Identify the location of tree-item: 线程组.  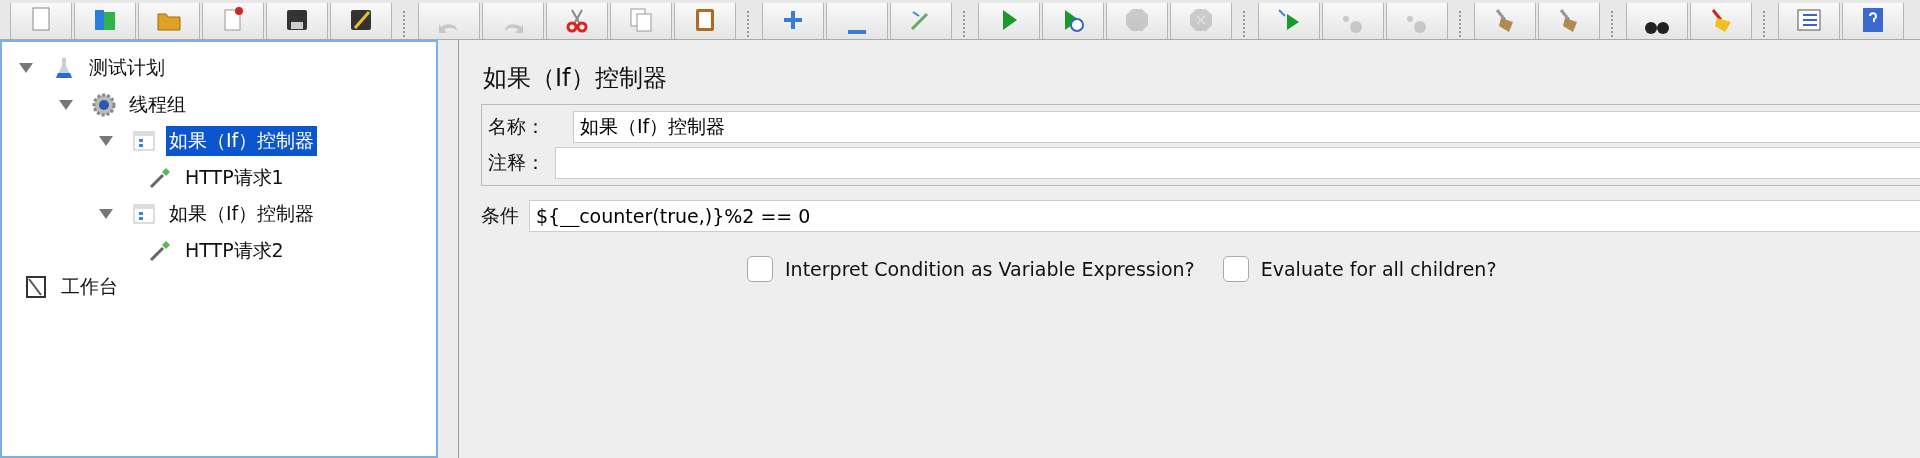
(157, 104).